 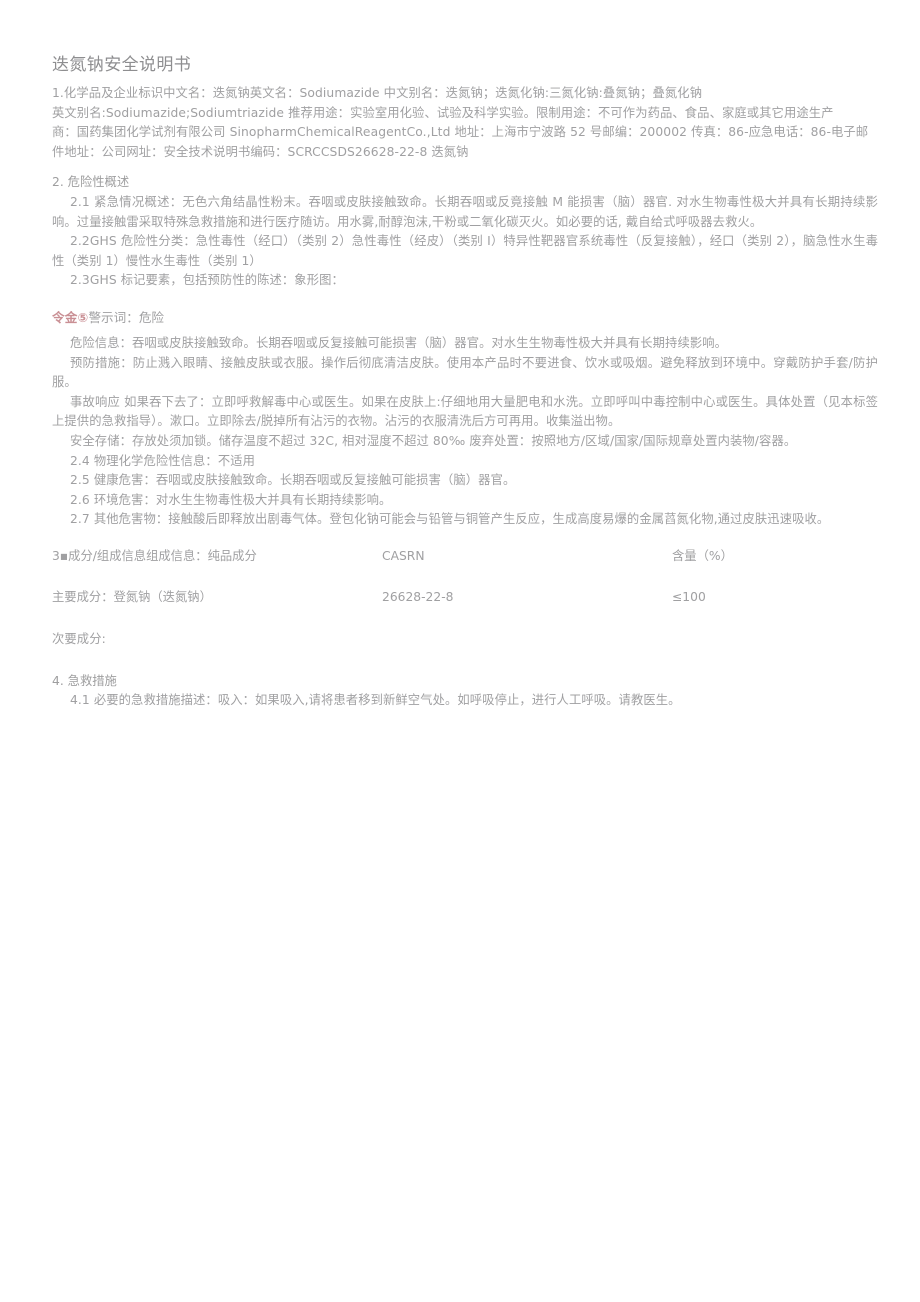 I want to click on ghs-signal-word-line: 令金⑤警示词：危险, so click(x=465, y=318).